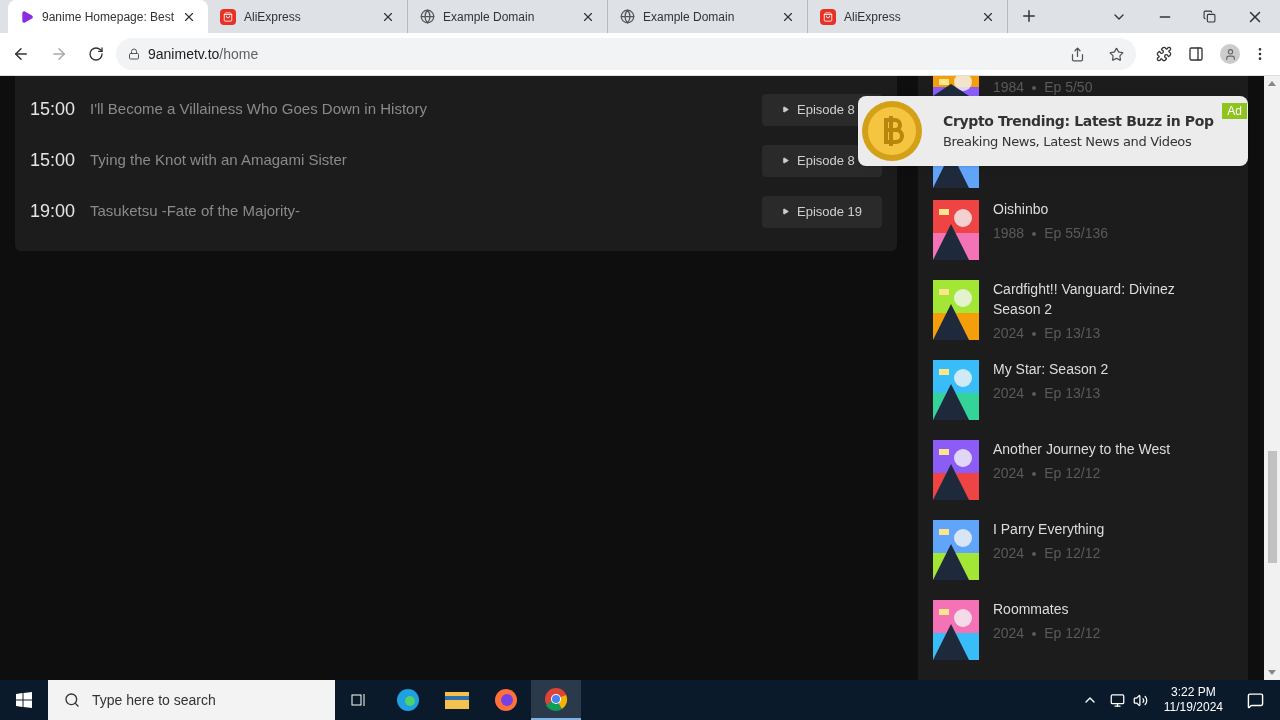 The height and width of the screenshot is (720, 1280). Describe the element at coordinates (1068, 87) in the screenshot. I see `episode-count: Ep 5/50` at that location.